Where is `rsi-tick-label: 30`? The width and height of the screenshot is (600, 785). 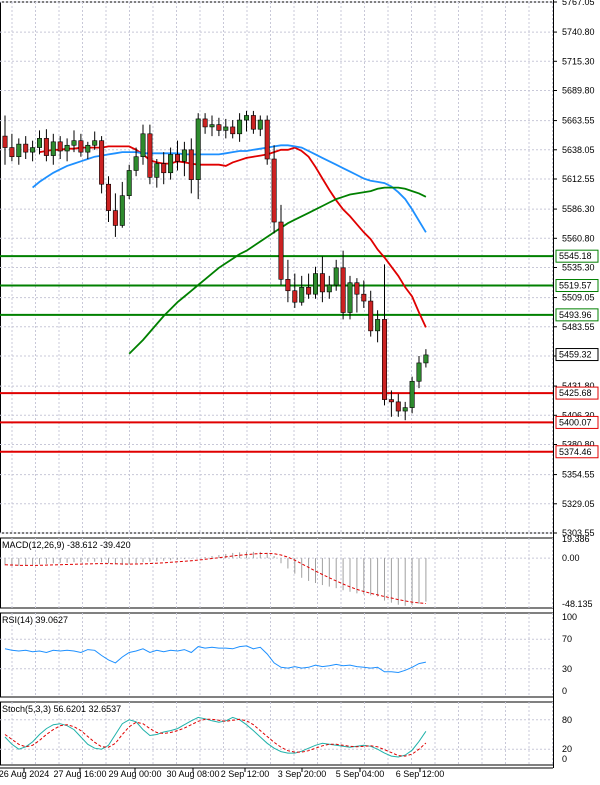 rsi-tick-label: 30 is located at coordinates (567, 669).